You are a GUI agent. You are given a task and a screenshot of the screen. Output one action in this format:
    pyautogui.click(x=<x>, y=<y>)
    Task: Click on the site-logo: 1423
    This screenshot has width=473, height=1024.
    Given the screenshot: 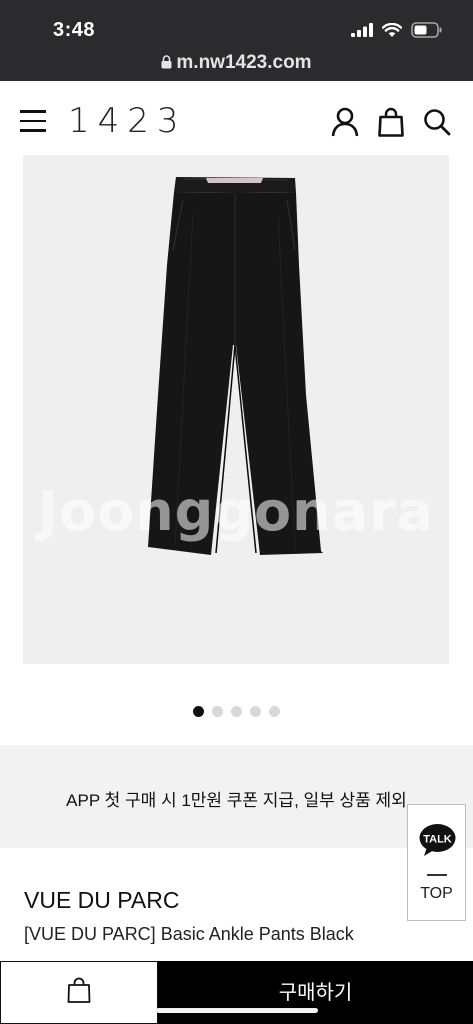 What is the action you would take?
    pyautogui.click(x=127, y=121)
    